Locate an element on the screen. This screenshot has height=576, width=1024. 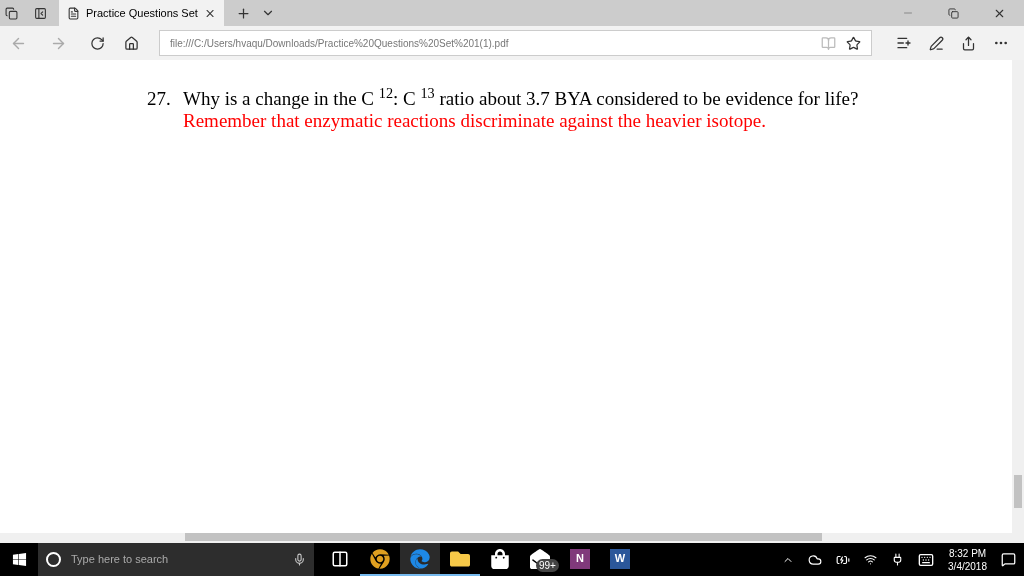
question-number: 27. is located at coordinates (159, 99).